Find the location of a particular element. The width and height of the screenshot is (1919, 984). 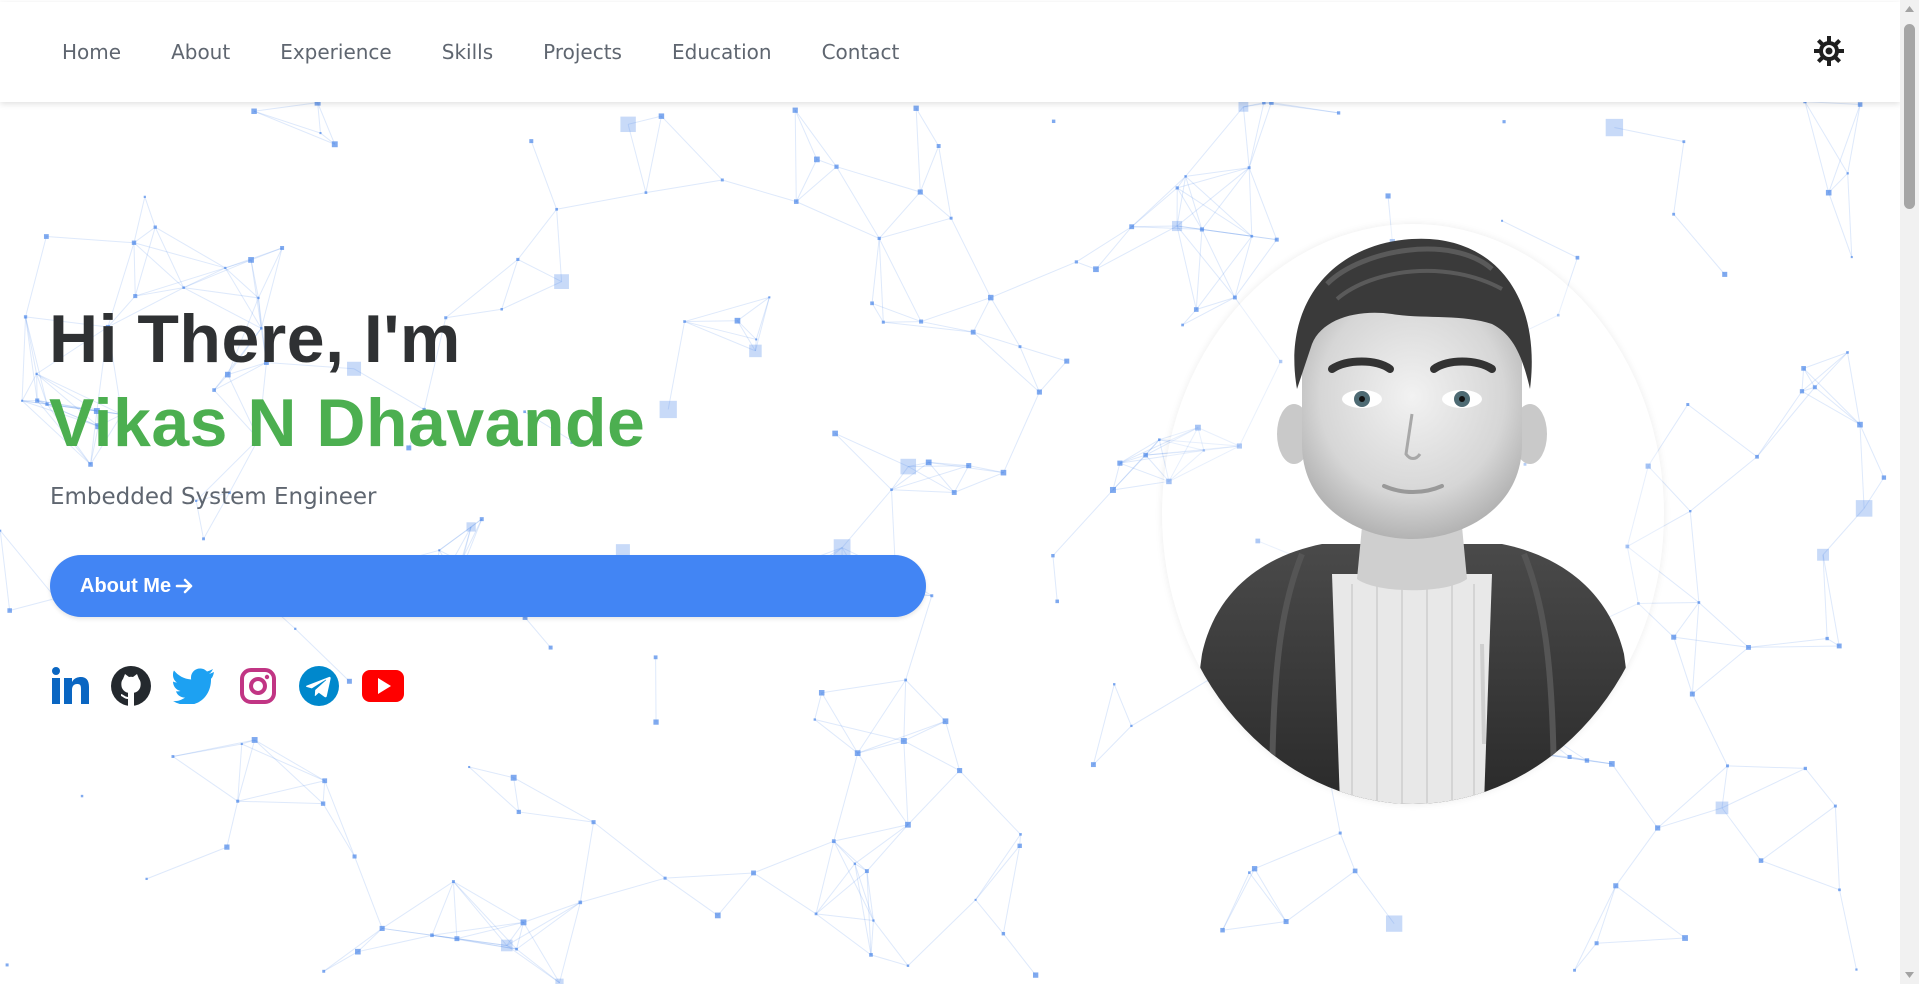

scroll-down-arrow-icon is located at coordinates (1909, 975).